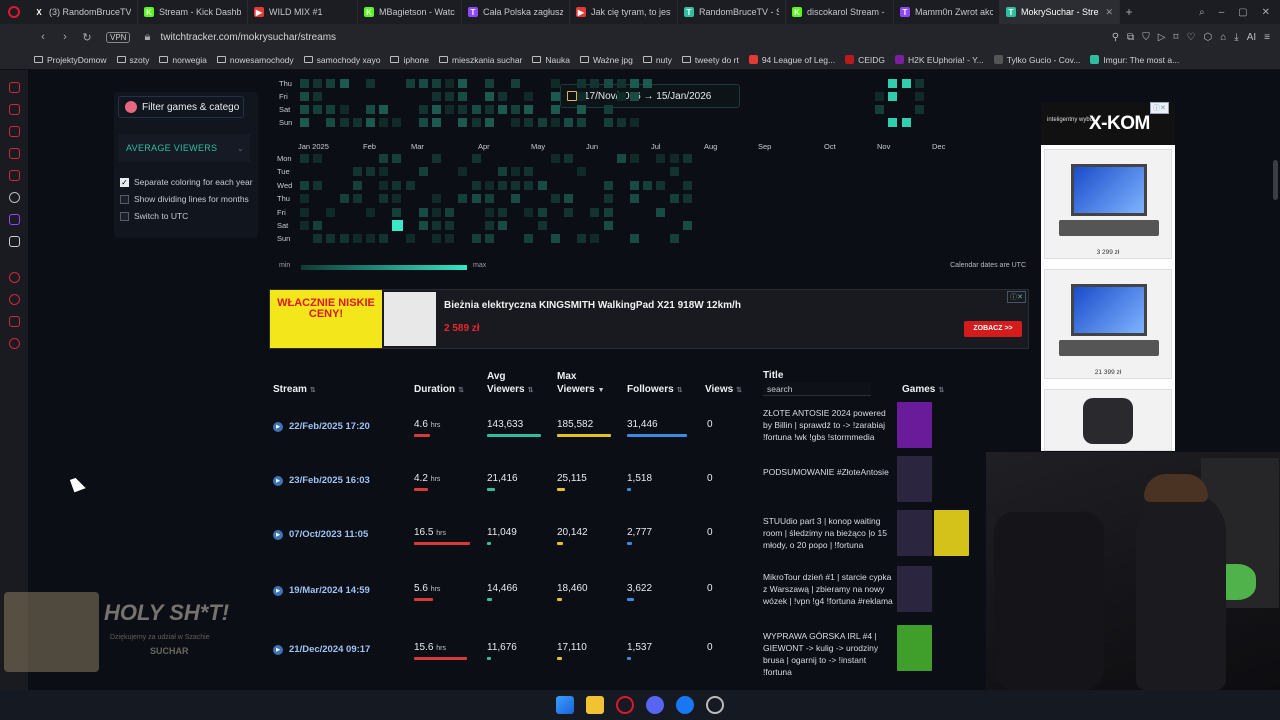  Describe the element at coordinates (14, 241) in the screenshot. I see `sidebar-x-icon` at that location.